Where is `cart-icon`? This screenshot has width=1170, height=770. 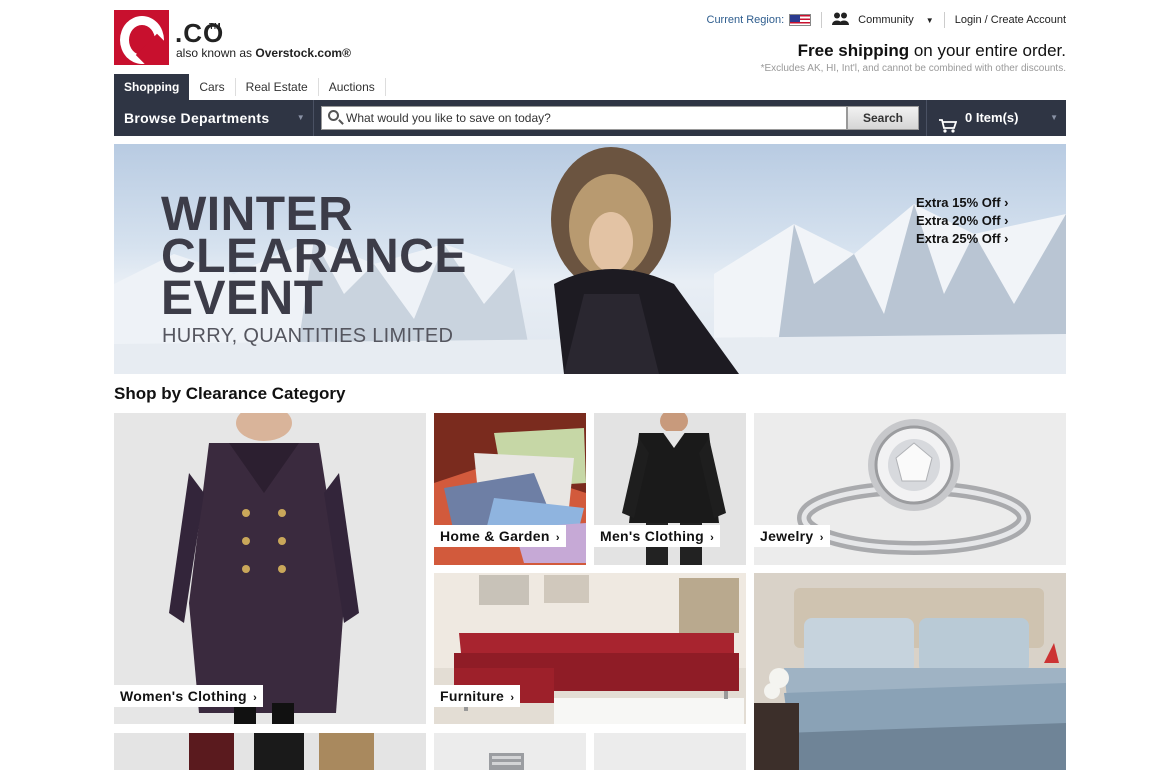
cart-icon is located at coordinates (948, 122).